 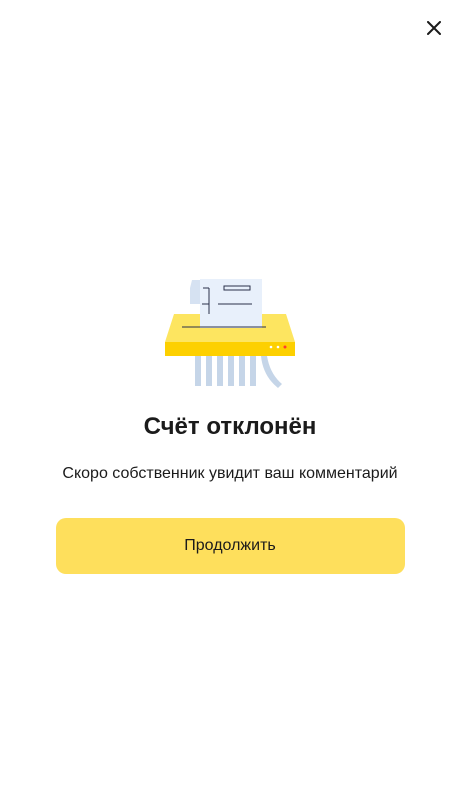 I want to click on close-icon, so click(x=434, y=28).